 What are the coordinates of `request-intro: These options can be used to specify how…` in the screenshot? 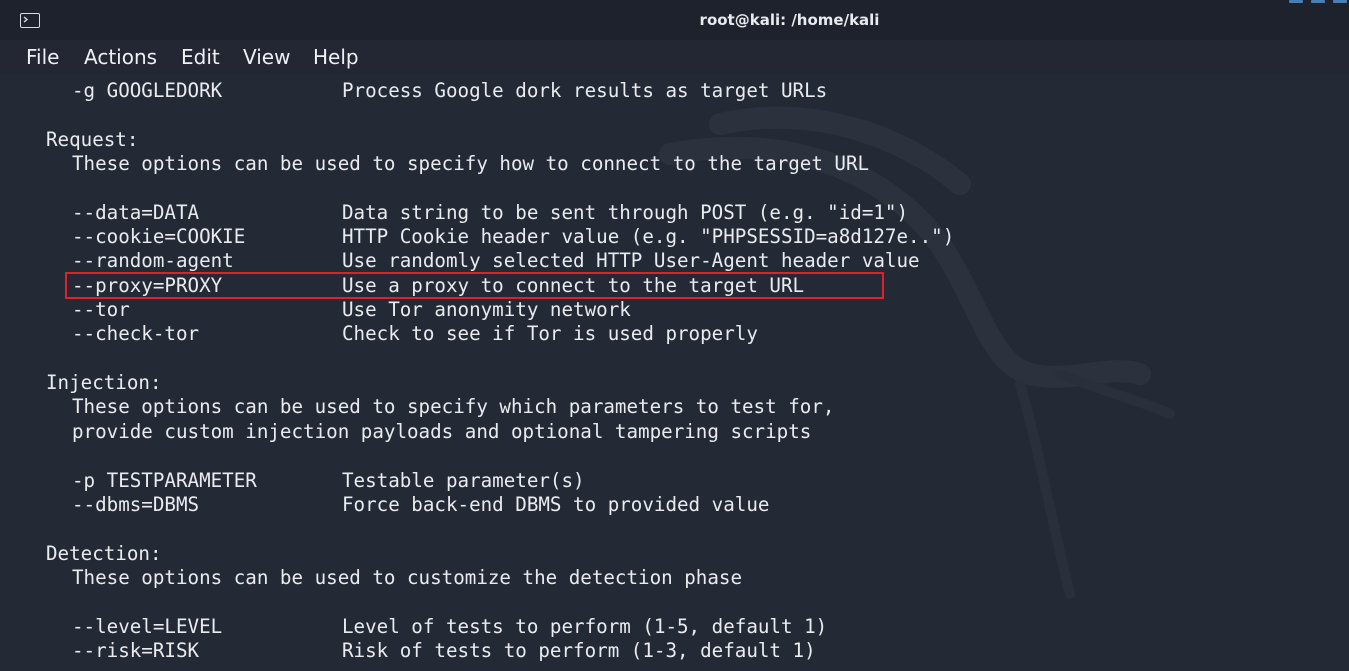 It's located at (471, 163).